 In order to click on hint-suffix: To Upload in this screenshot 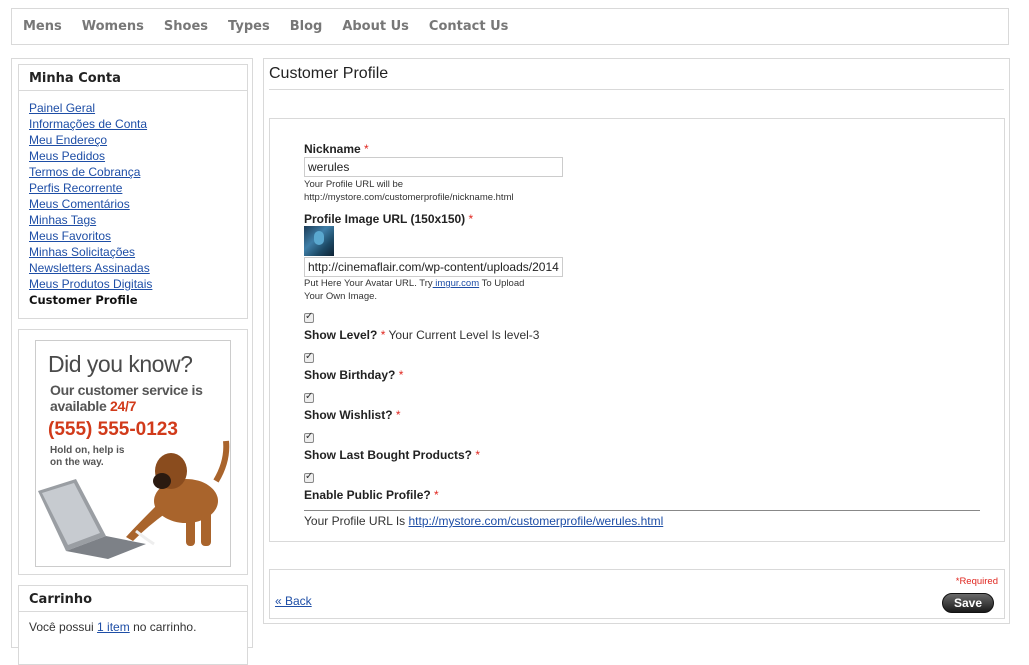, I will do `click(502, 283)`.